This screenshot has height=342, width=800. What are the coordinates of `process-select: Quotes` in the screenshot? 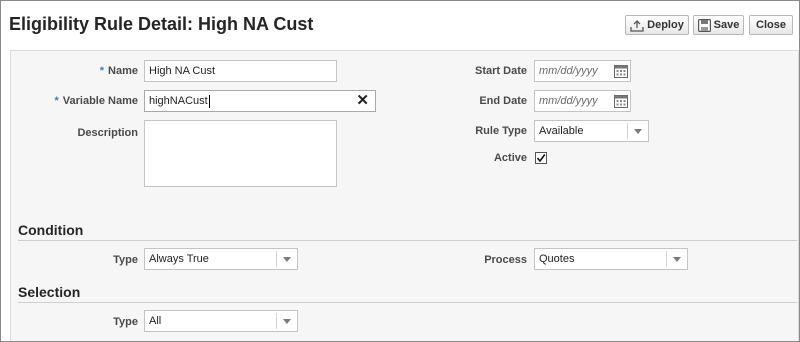 It's located at (611, 259).